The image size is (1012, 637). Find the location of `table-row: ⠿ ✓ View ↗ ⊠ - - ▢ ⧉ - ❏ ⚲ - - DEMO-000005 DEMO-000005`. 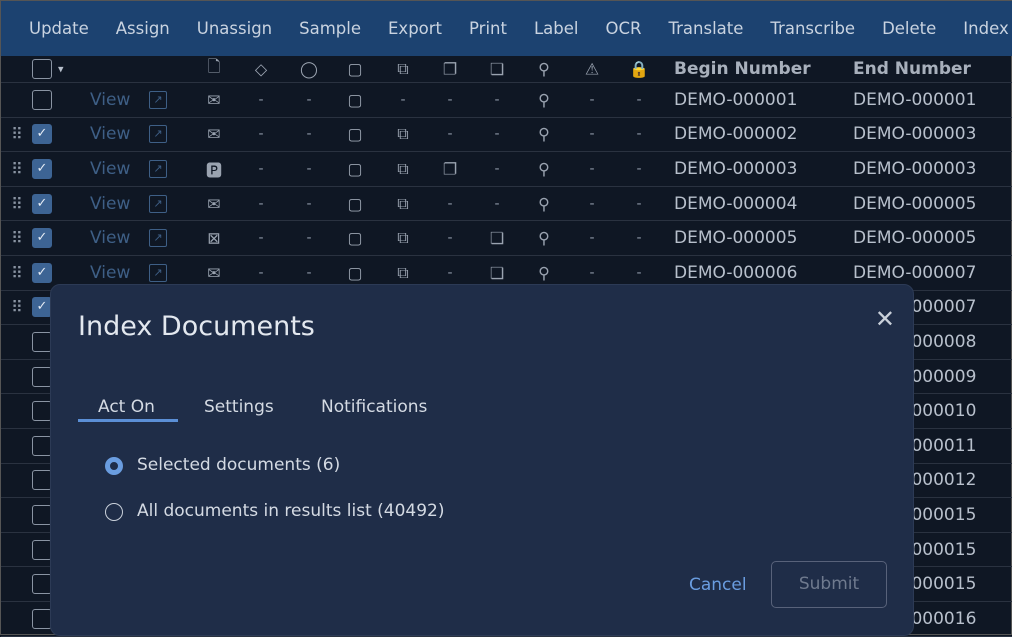

table-row: ⠿ ✓ View ↗ ⊠ - - ▢ ⧉ - ❏ ⚲ - - DEMO-000005 DEMO-000005 is located at coordinates (506, 238).